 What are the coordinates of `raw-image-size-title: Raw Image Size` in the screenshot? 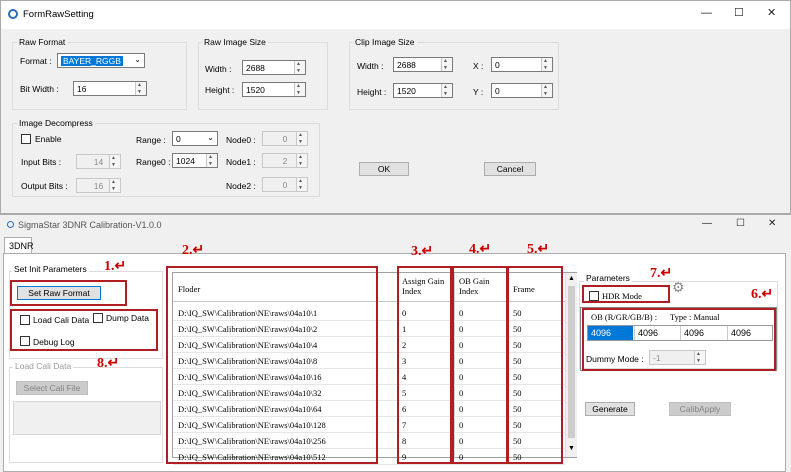 It's located at (235, 42).